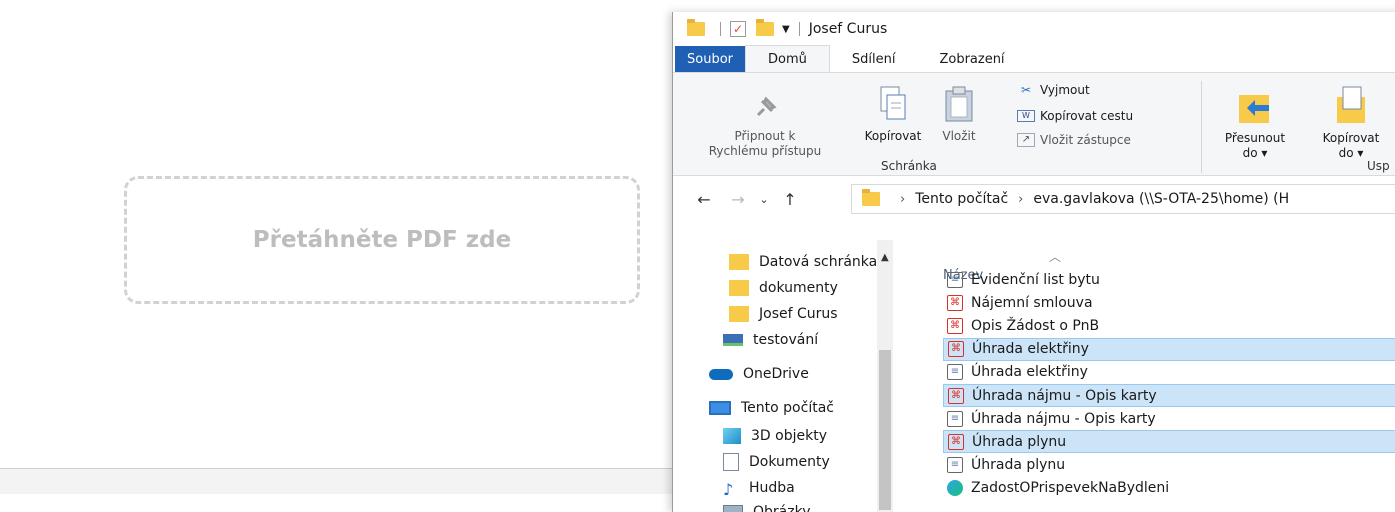 The image size is (1395, 512). I want to click on paste-shortcut-icon: ↗, so click(1026, 140).